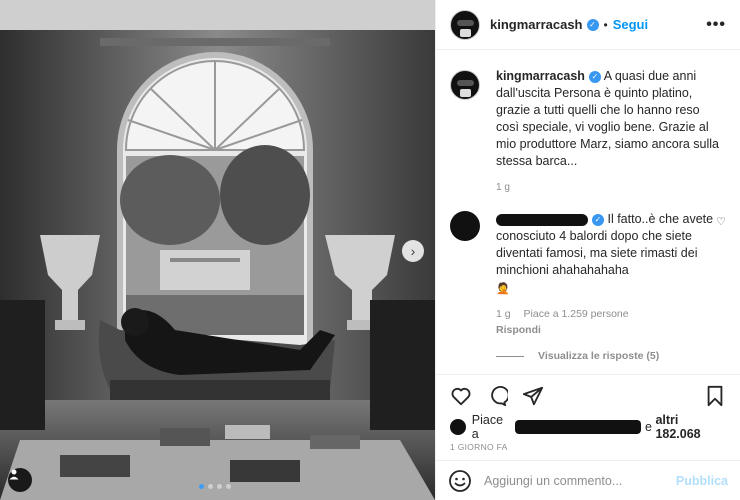 The image size is (740, 500). What do you see at coordinates (630, 24) in the screenshot?
I see `follow-button: Segui` at bounding box center [630, 24].